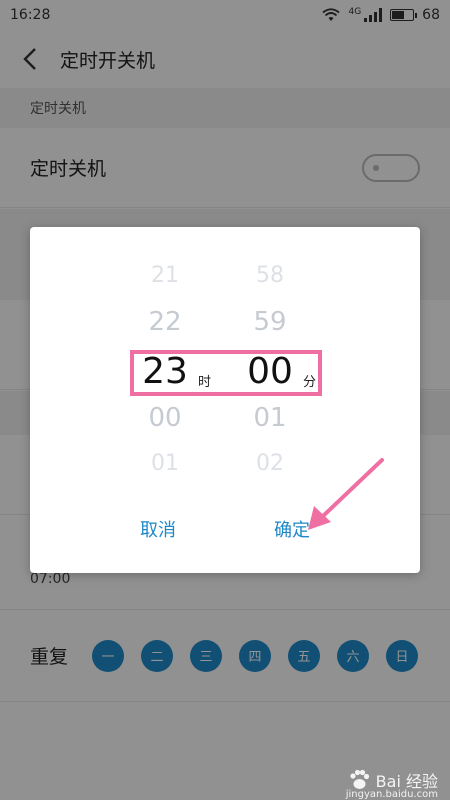  Describe the element at coordinates (165, 418) in the screenshot. I see `hour-option: 00` at that location.